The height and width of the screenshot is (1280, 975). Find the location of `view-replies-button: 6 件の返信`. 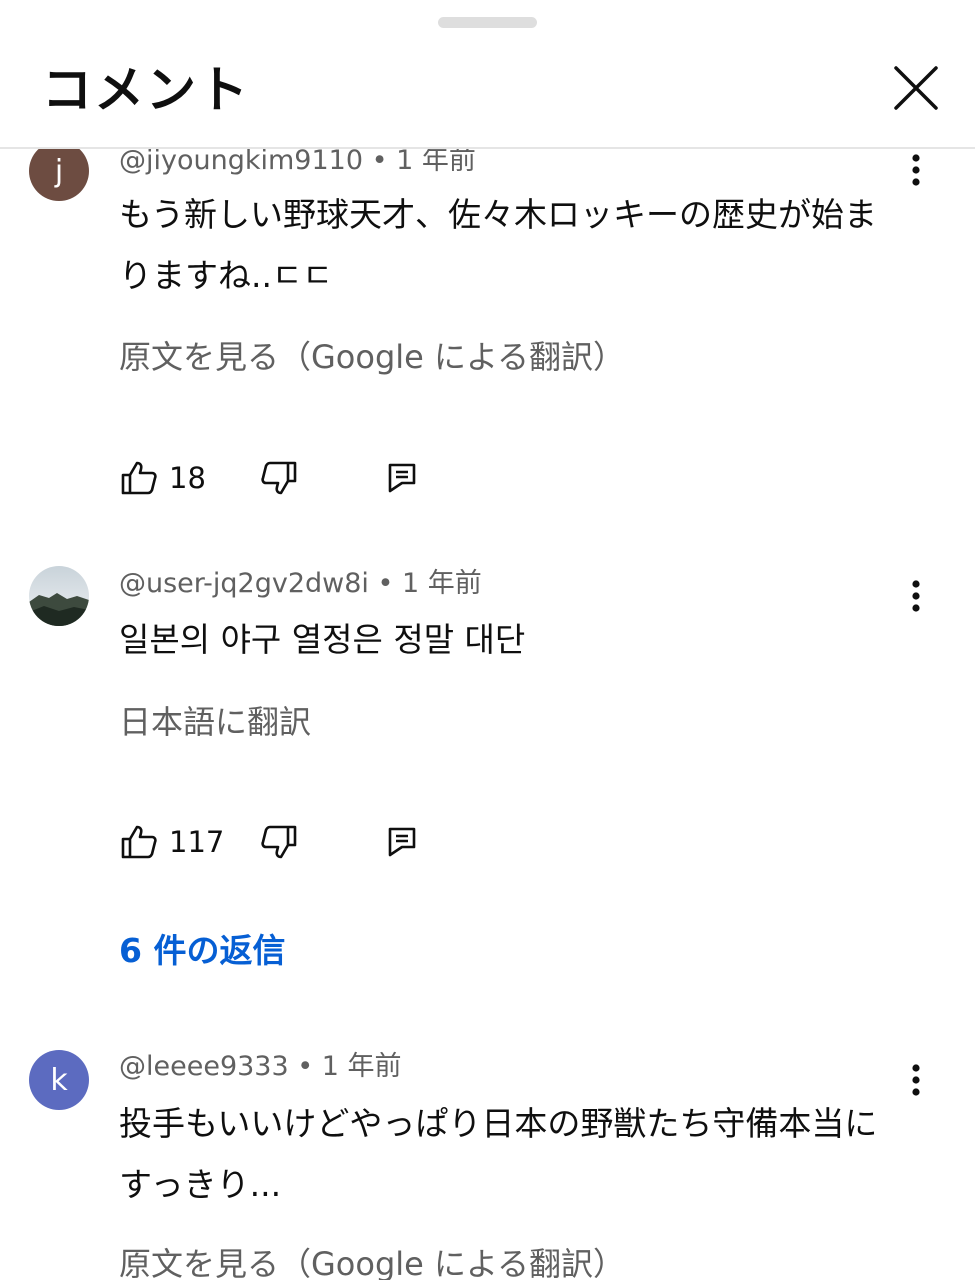

view-replies-button: 6 件の返信 is located at coordinates (202, 951).